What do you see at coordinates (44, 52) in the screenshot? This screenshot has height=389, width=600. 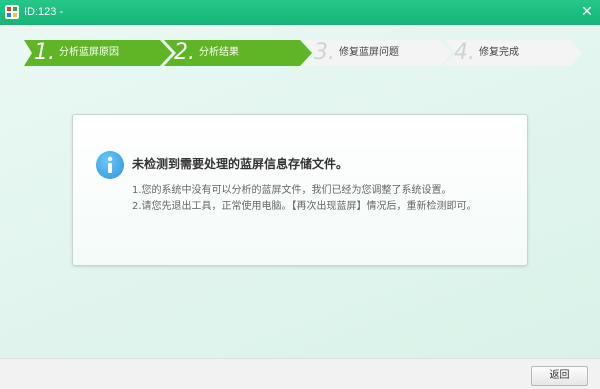 I see `step-1-number: 1.` at bounding box center [44, 52].